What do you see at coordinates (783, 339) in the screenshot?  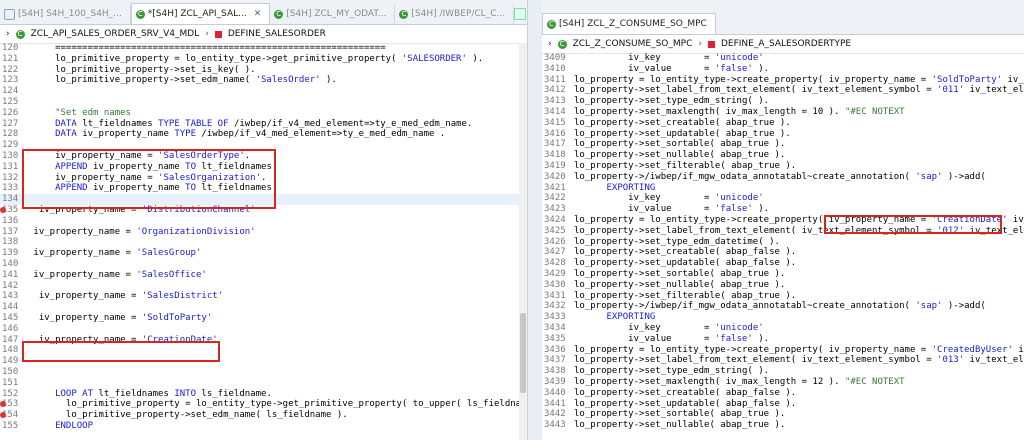 I see `code-line: 3435 iv_value = 'false' ).` at bounding box center [783, 339].